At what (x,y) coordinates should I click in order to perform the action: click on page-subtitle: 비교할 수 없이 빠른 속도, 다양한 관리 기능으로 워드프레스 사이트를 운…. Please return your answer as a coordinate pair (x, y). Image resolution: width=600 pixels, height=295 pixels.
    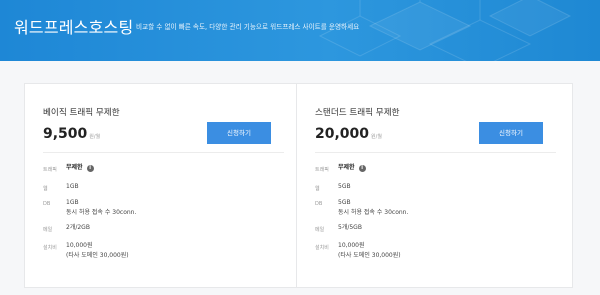
    Looking at the image, I should click on (248, 27).